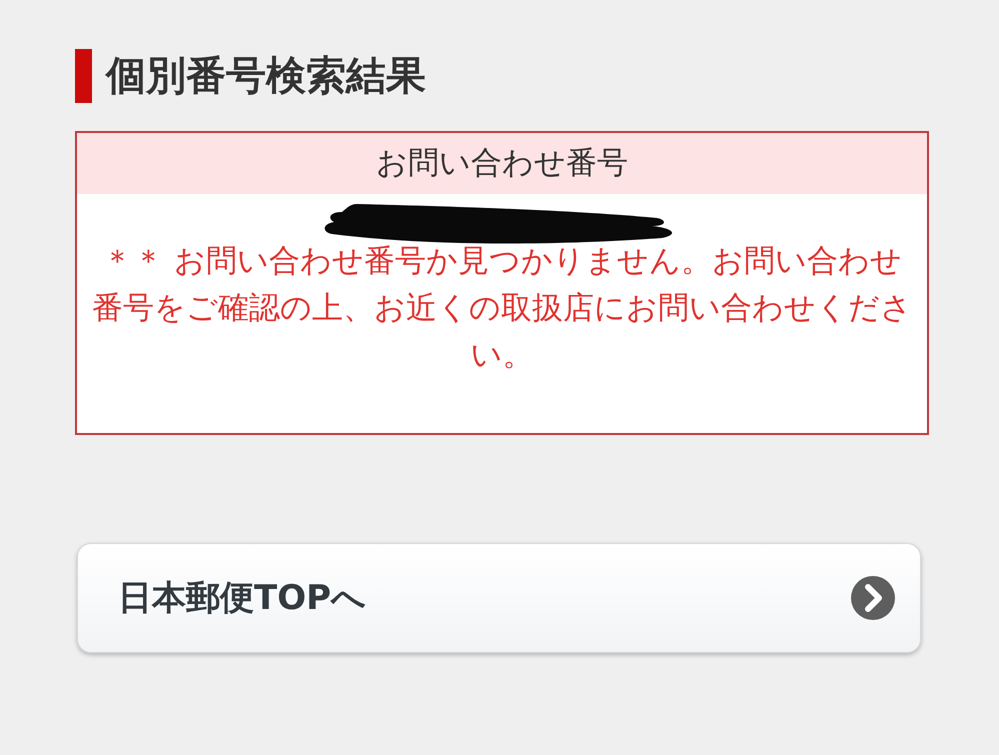 The height and width of the screenshot is (755, 999). Describe the element at coordinates (502, 163) in the screenshot. I see `result-header: お問い合わせ番号` at that location.